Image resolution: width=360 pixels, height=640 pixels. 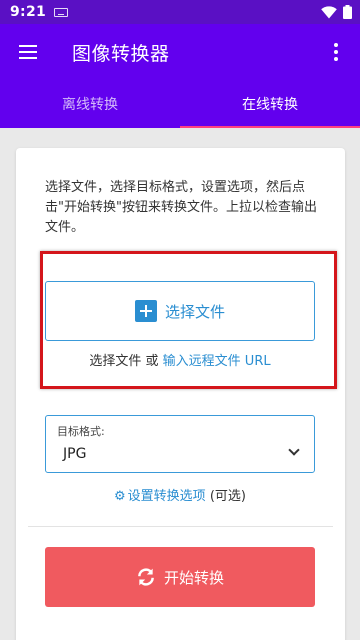 I want to click on select-file-button: 选择文件, so click(x=180, y=311).